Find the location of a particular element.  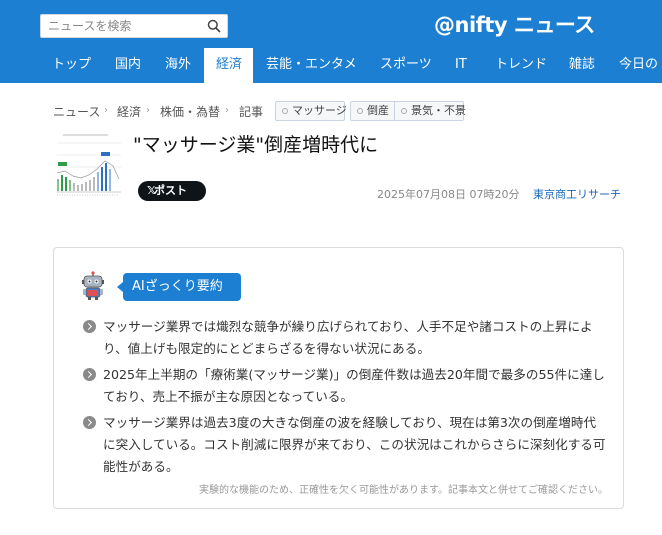

nav-item-today: 今日の is located at coordinates (638, 65).